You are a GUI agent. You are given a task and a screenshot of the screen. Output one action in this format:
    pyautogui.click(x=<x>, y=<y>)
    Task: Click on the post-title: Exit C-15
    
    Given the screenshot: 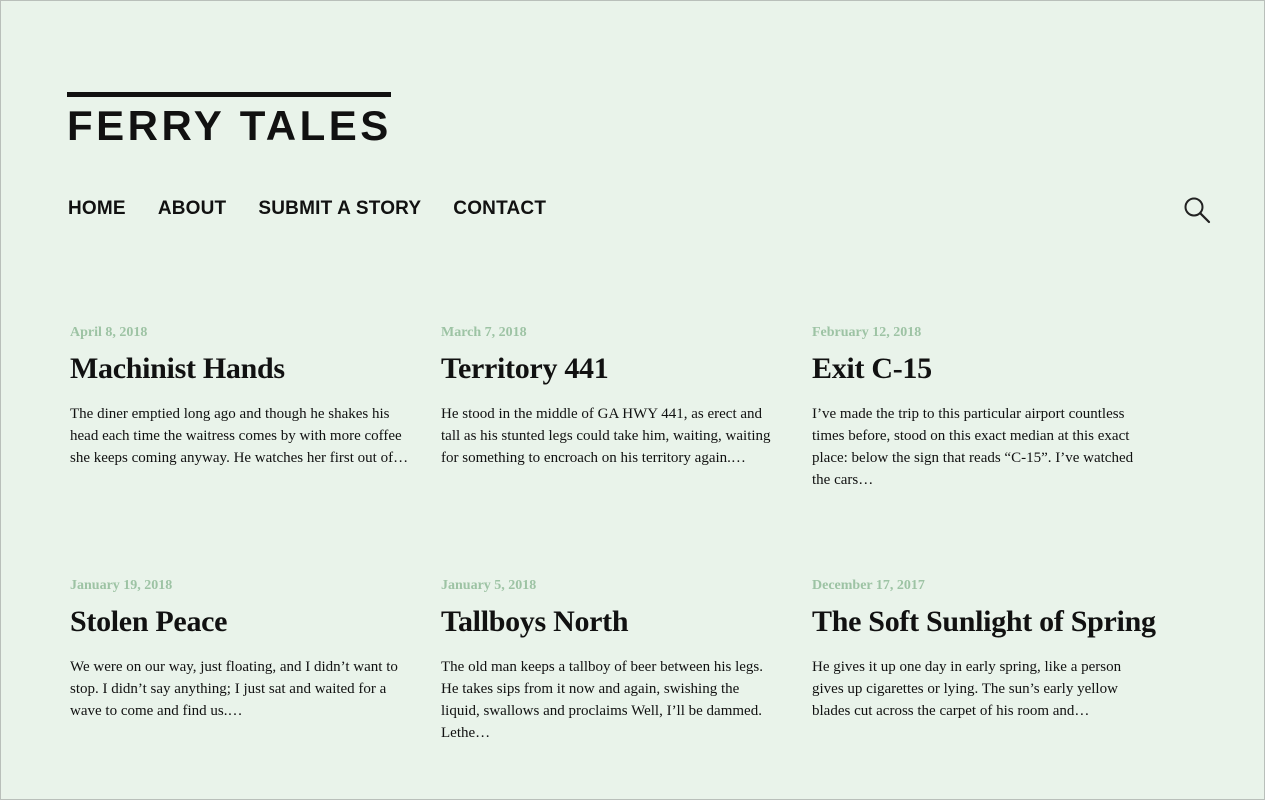 What is the action you would take?
    pyautogui.click(x=997, y=369)
    